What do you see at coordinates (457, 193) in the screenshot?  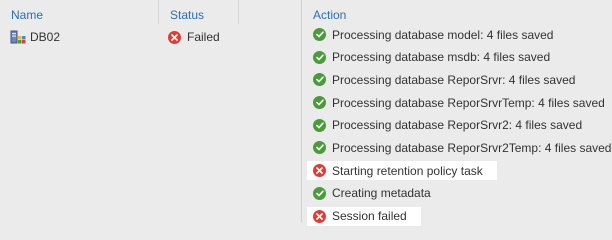 I see `action-log-item: Creating metadata` at bounding box center [457, 193].